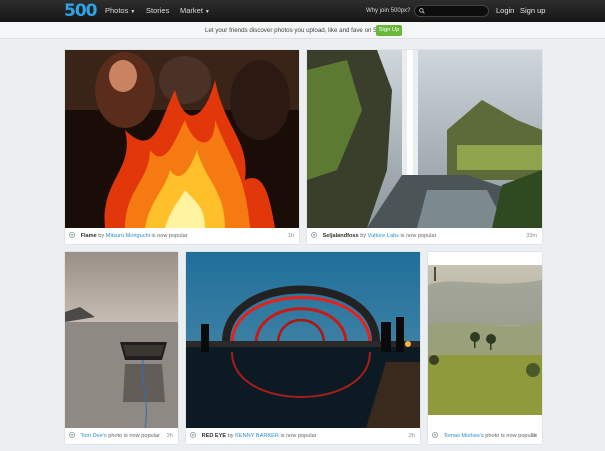 The image size is (605, 451). Describe the element at coordinates (457, 11) in the screenshot. I see `search-input` at that location.